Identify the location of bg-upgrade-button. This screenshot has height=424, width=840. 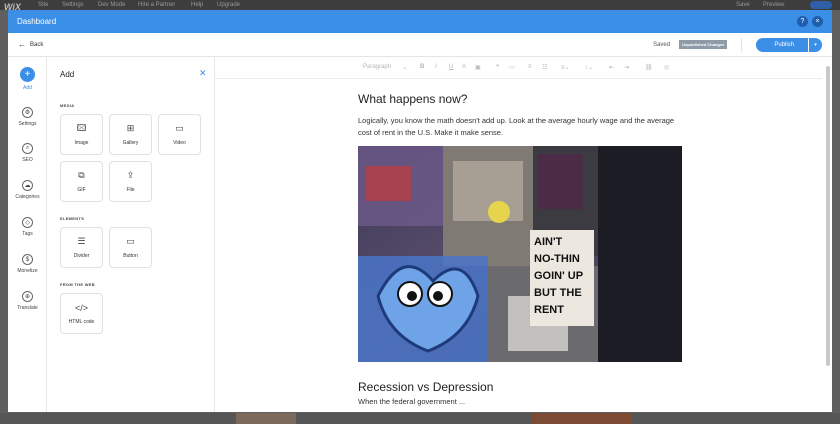
(821, 5).